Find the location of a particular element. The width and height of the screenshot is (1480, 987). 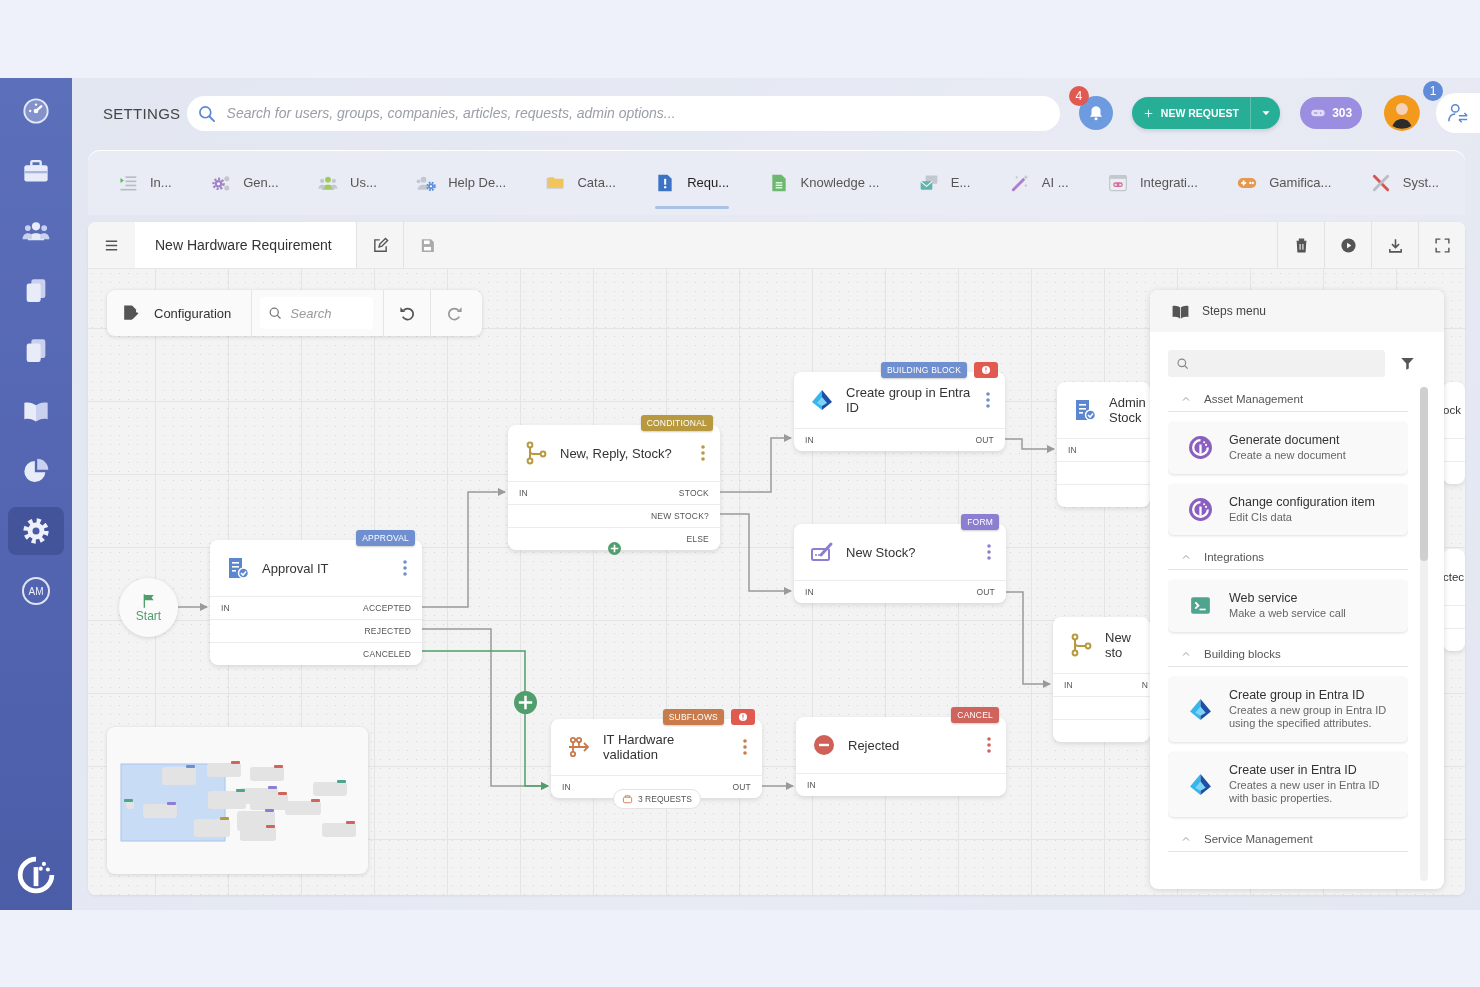

node-card: Admin Stock IN is located at coordinates (1103, 444).